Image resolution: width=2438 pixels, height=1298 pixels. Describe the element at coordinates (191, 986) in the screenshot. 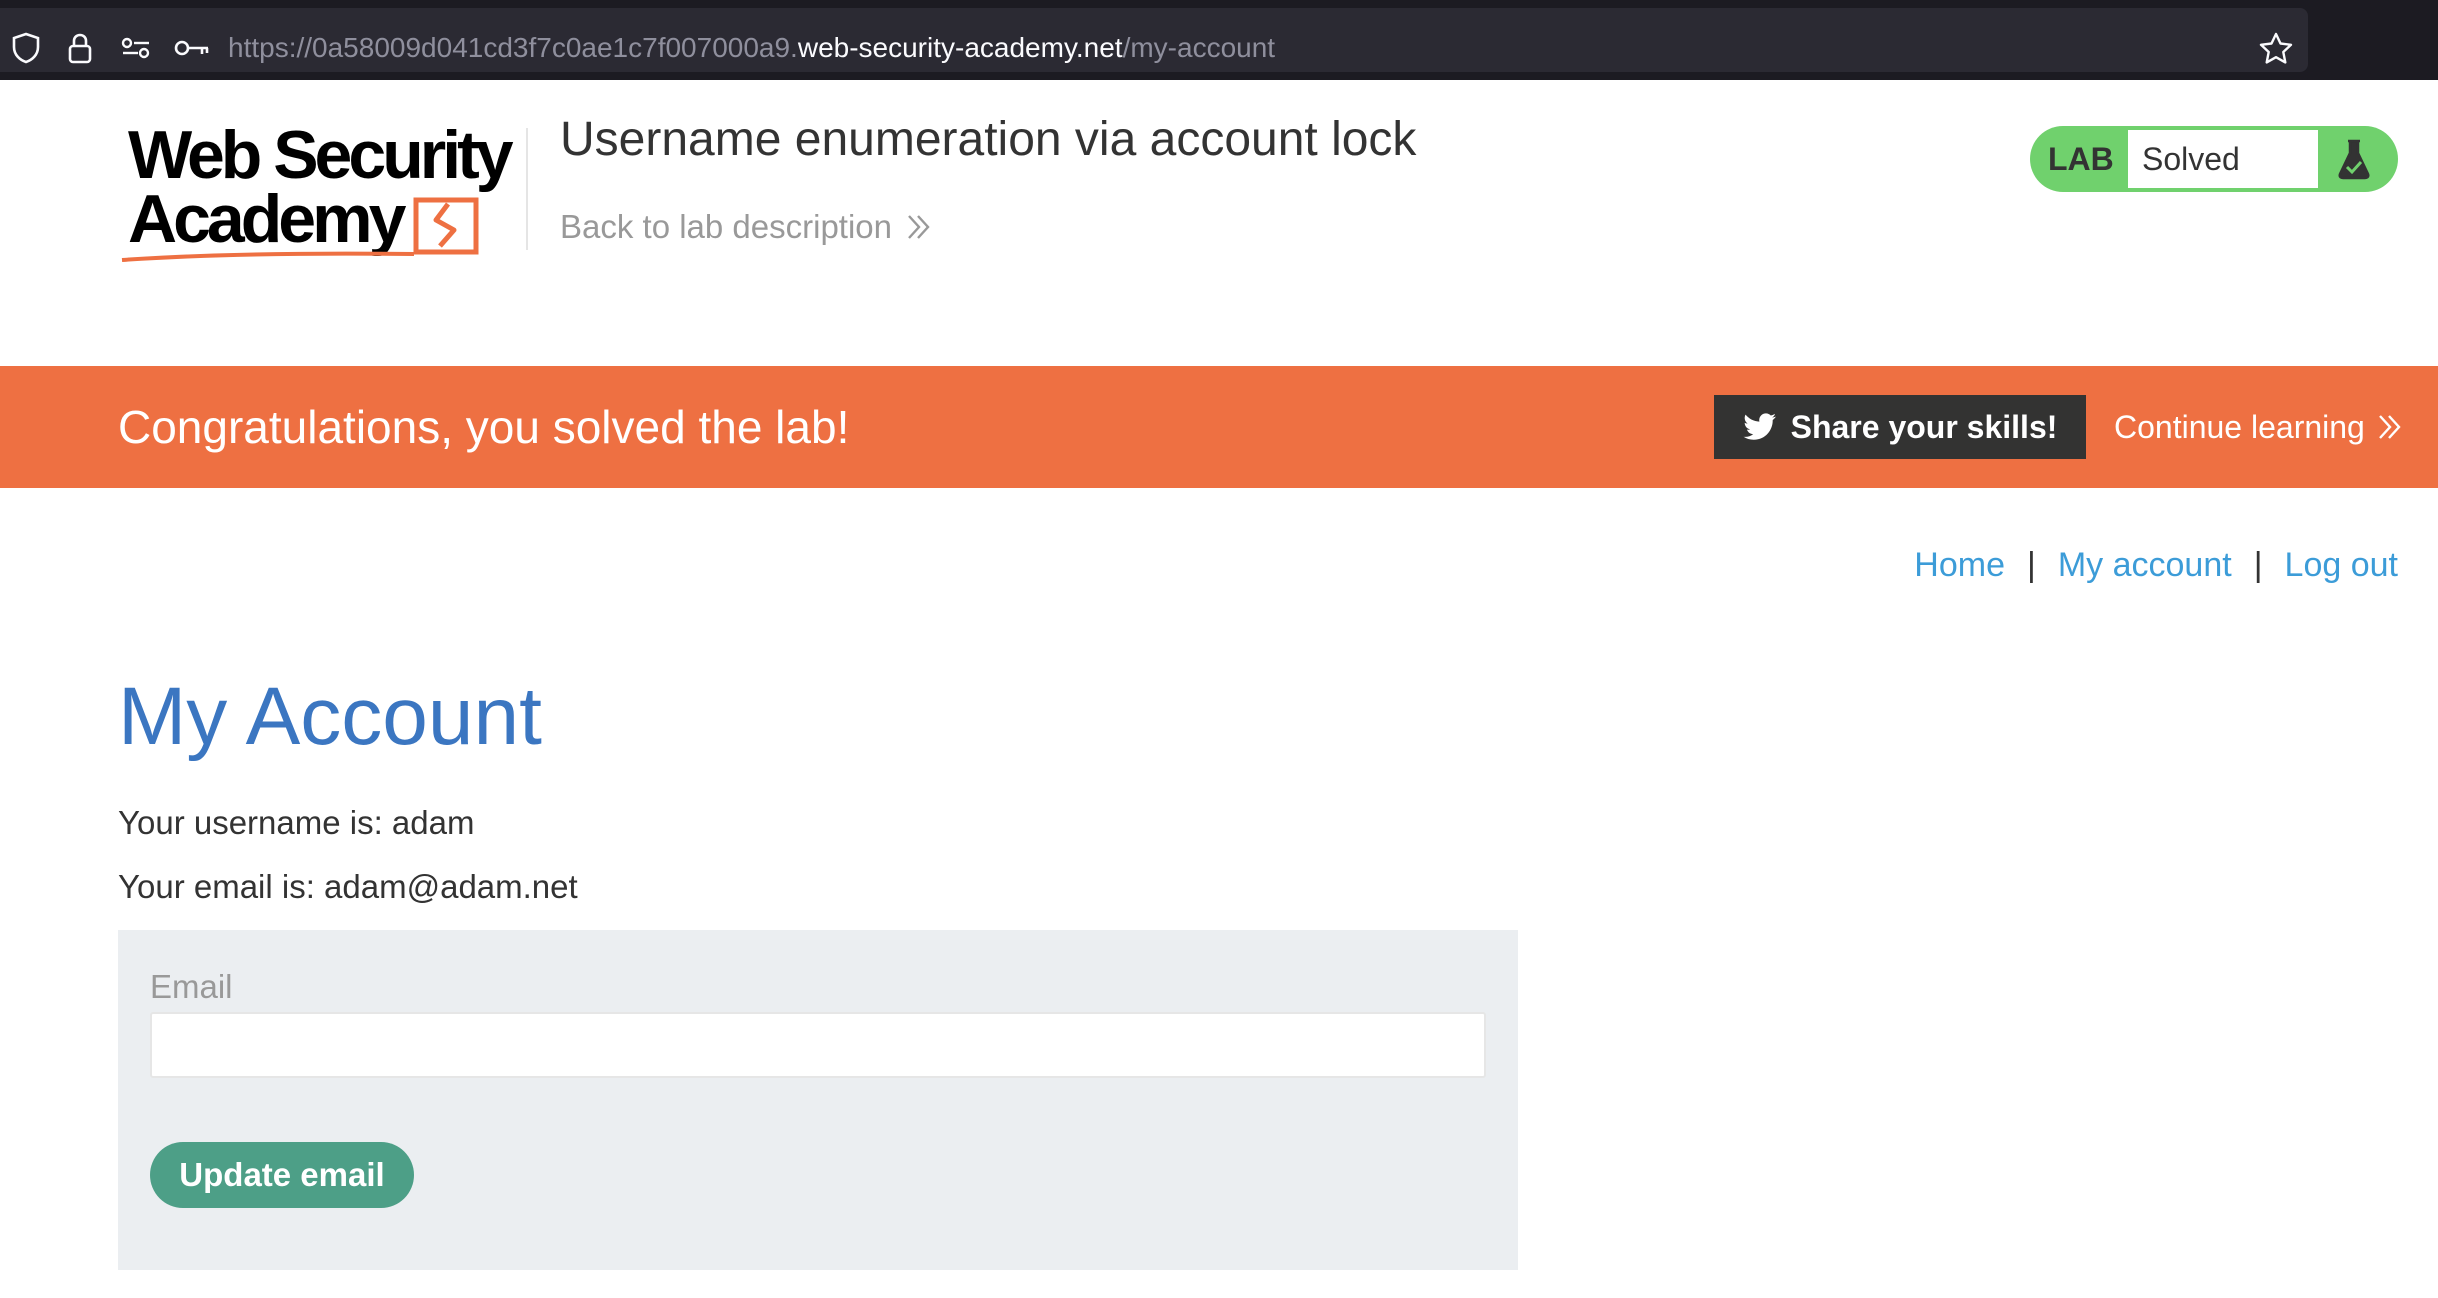

I see `email-label: Email` at that location.